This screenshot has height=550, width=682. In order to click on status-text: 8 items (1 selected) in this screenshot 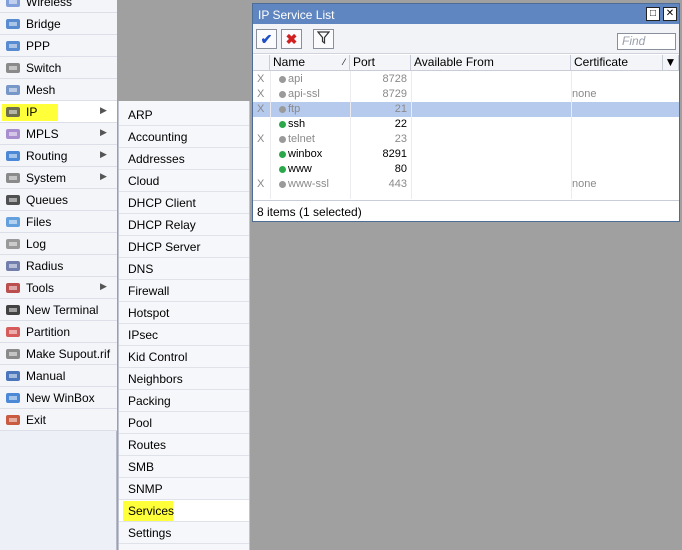, I will do `click(309, 212)`.